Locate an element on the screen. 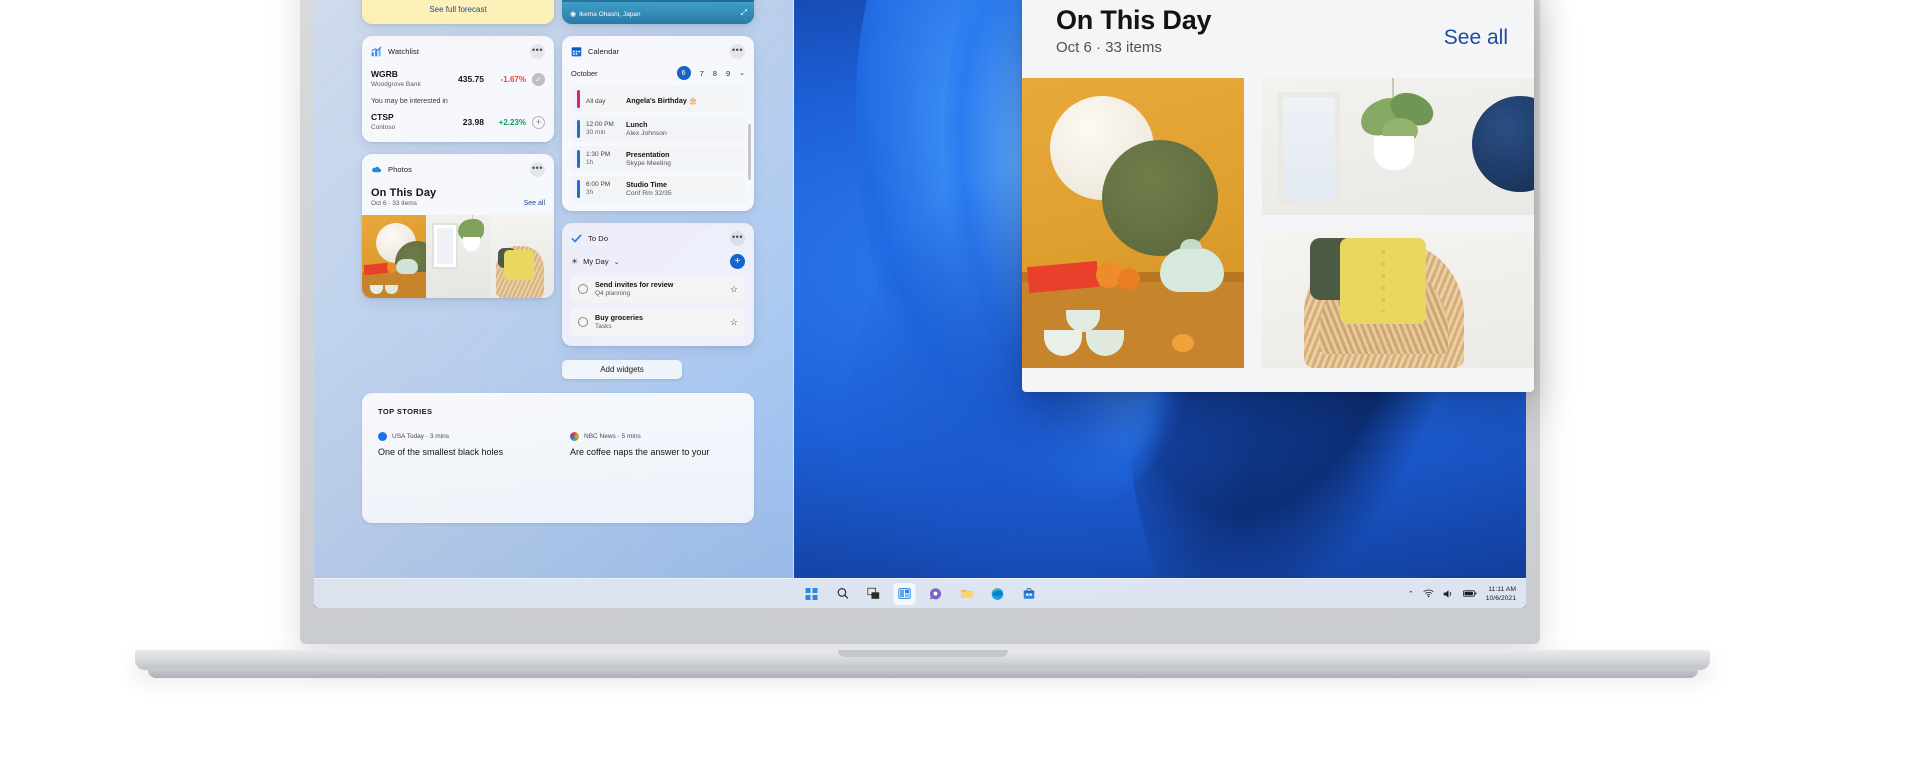 Image resolution: width=1920 pixels, height=760 pixels. watchlist-interested-label: You may be interested in is located at coordinates (409, 101).